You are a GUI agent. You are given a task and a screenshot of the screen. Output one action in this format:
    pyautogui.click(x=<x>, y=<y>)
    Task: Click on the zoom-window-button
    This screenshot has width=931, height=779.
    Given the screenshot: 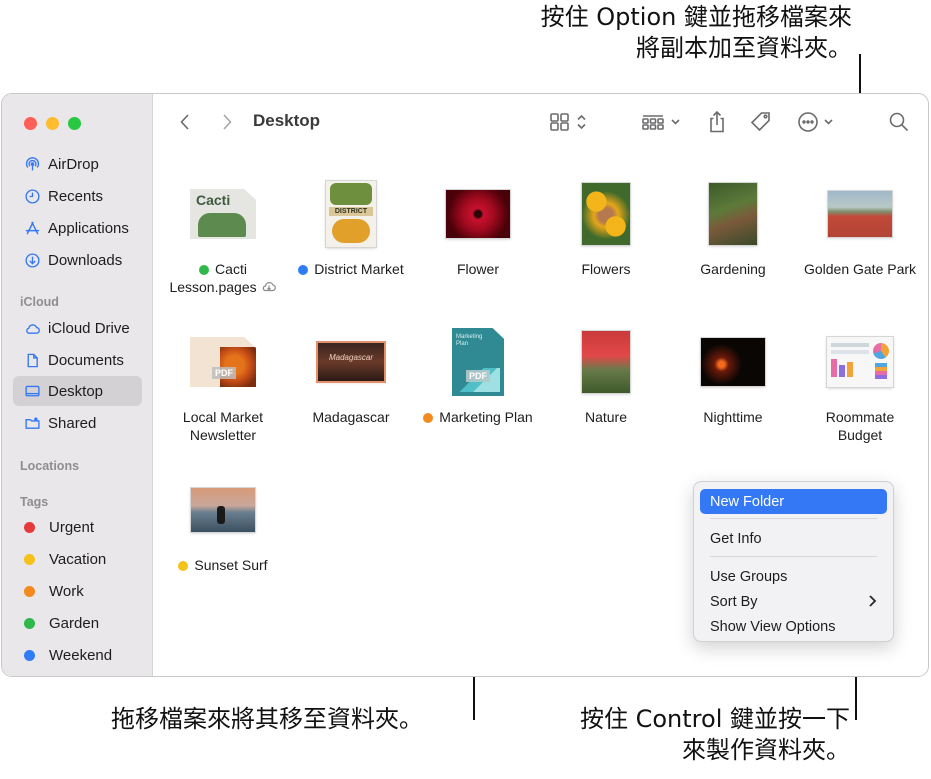 What is the action you would take?
    pyautogui.click(x=74, y=123)
    